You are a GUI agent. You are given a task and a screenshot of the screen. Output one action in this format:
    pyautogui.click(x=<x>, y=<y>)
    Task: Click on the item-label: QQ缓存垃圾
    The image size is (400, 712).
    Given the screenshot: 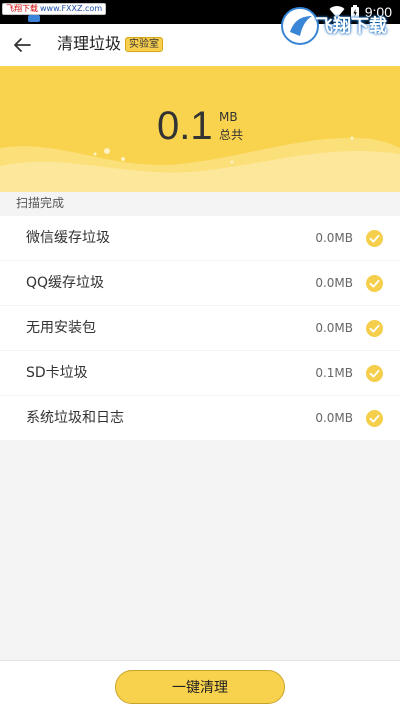 What is the action you would take?
    pyautogui.click(x=65, y=283)
    